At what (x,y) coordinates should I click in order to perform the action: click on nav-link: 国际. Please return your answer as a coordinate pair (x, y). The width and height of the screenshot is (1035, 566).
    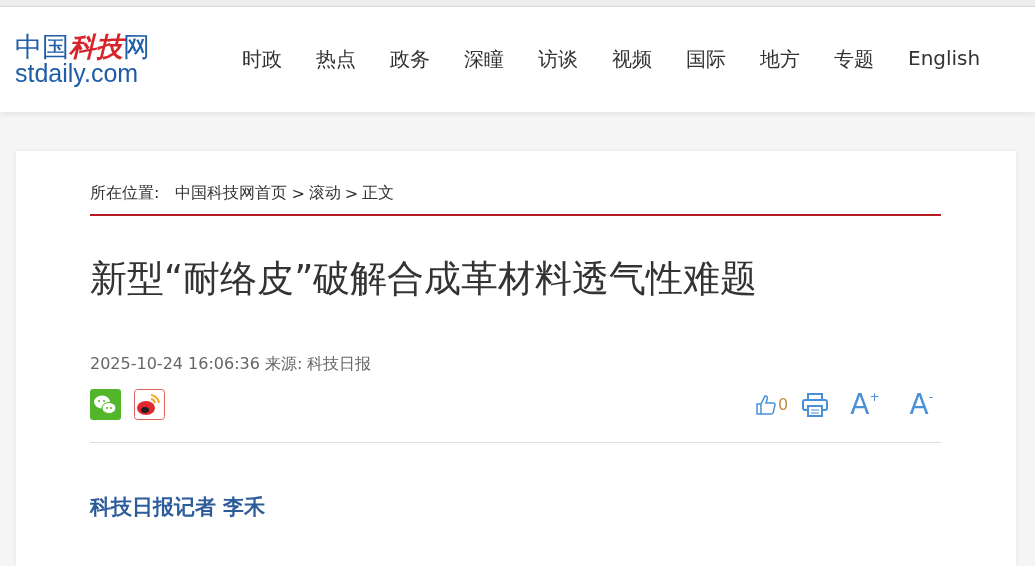
    Looking at the image, I should click on (706, 59).